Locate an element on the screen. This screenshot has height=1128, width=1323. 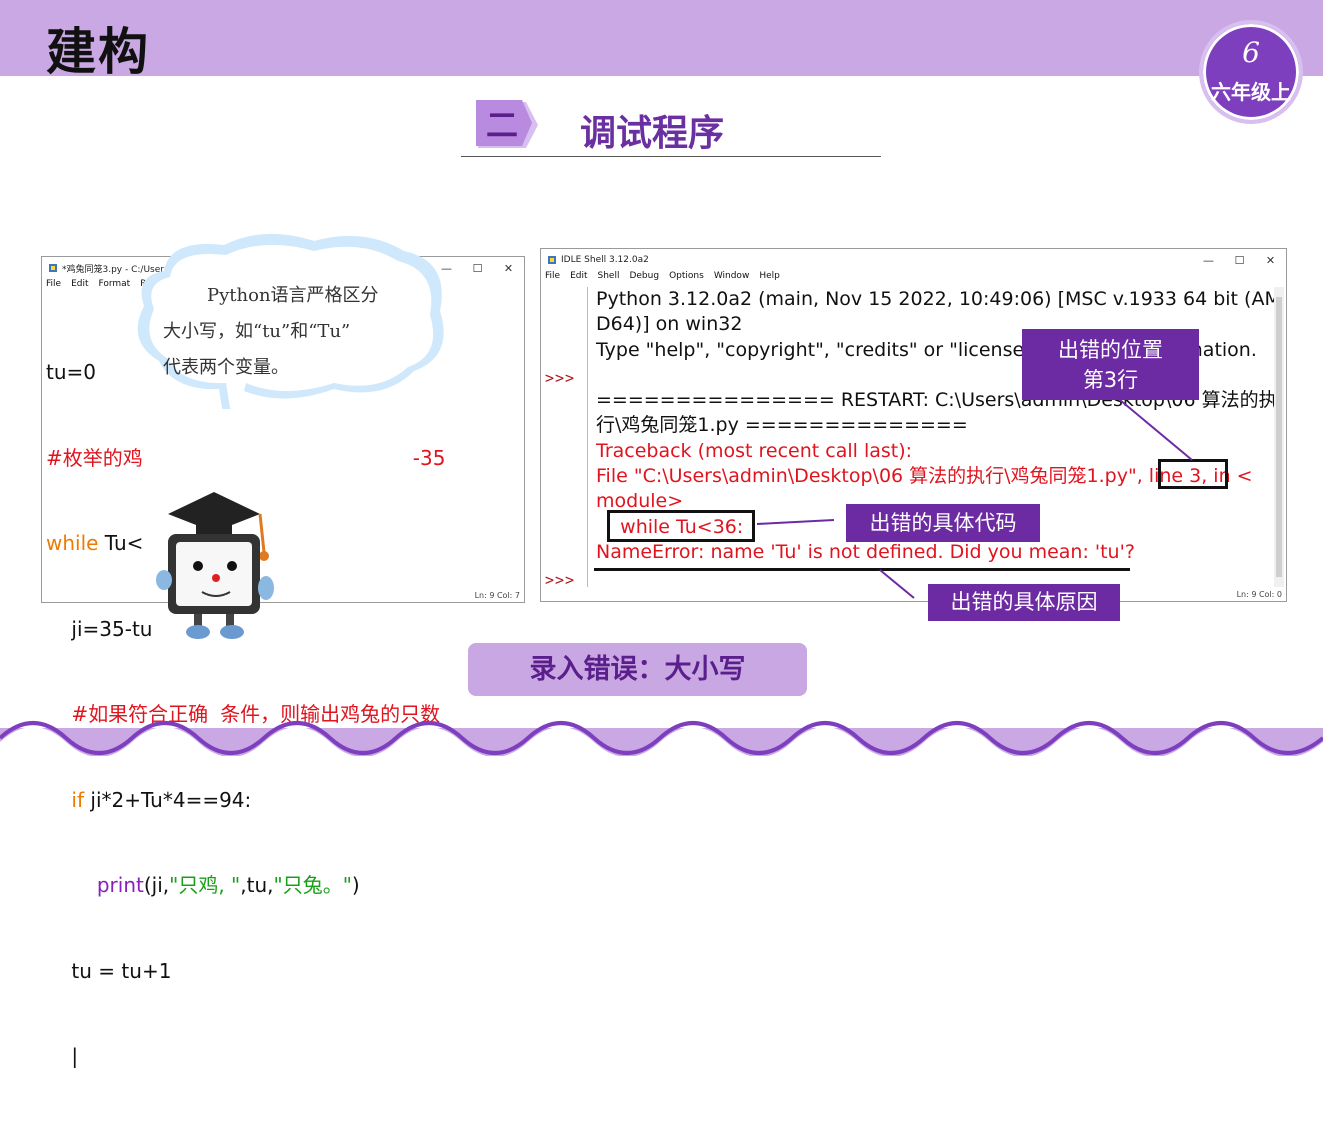
error-code-tag: 出错的具体代码 is located at coordinates (943, 523).